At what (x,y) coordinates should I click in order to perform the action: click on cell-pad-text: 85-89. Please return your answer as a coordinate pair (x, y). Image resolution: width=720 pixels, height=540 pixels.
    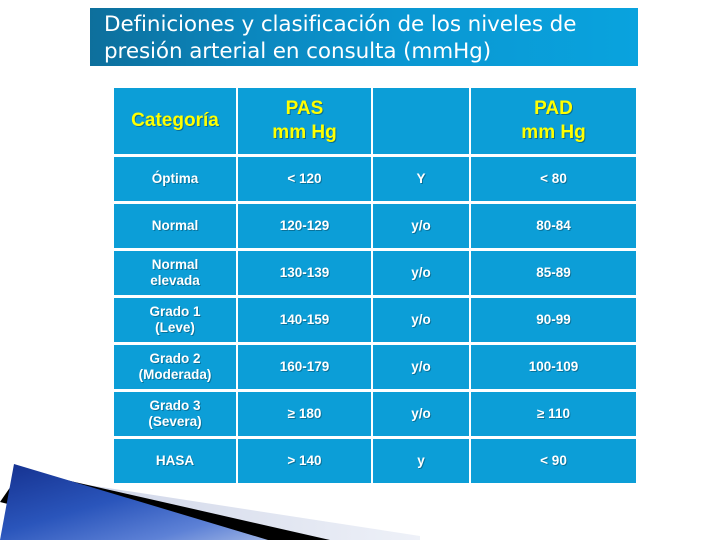
    Looking at the image, I should click on (553, 272).